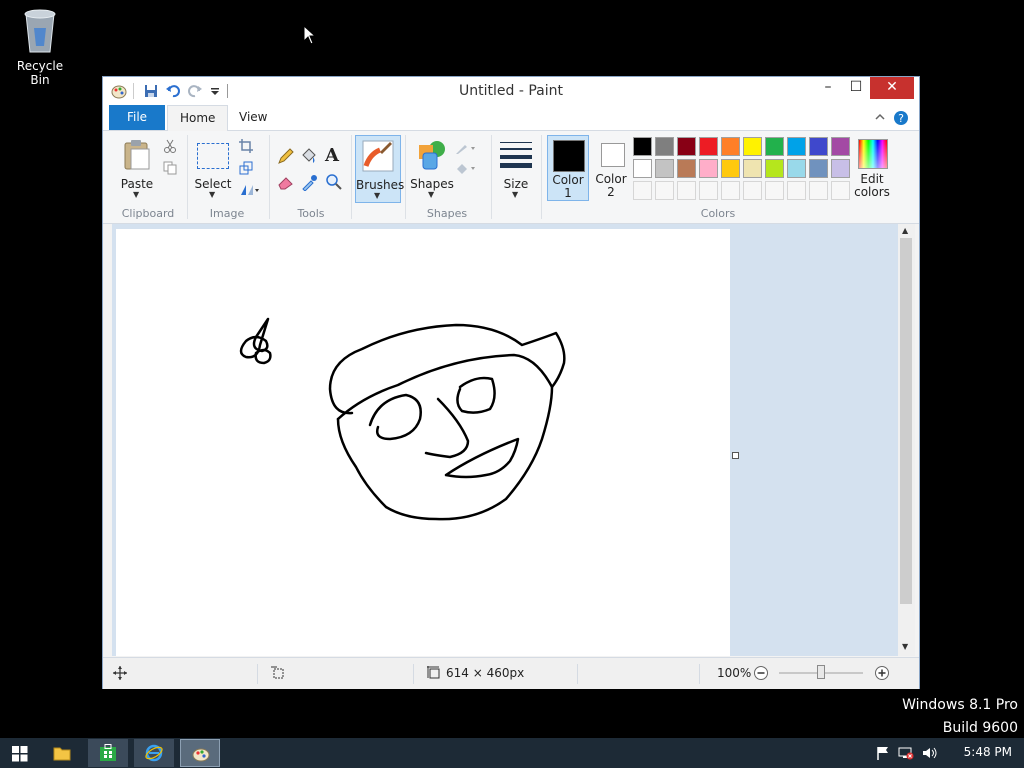  What do you see at coordinates (892, 88) in the screenshot?
I see `close-button: ✕` at bounding box center [892, 88].